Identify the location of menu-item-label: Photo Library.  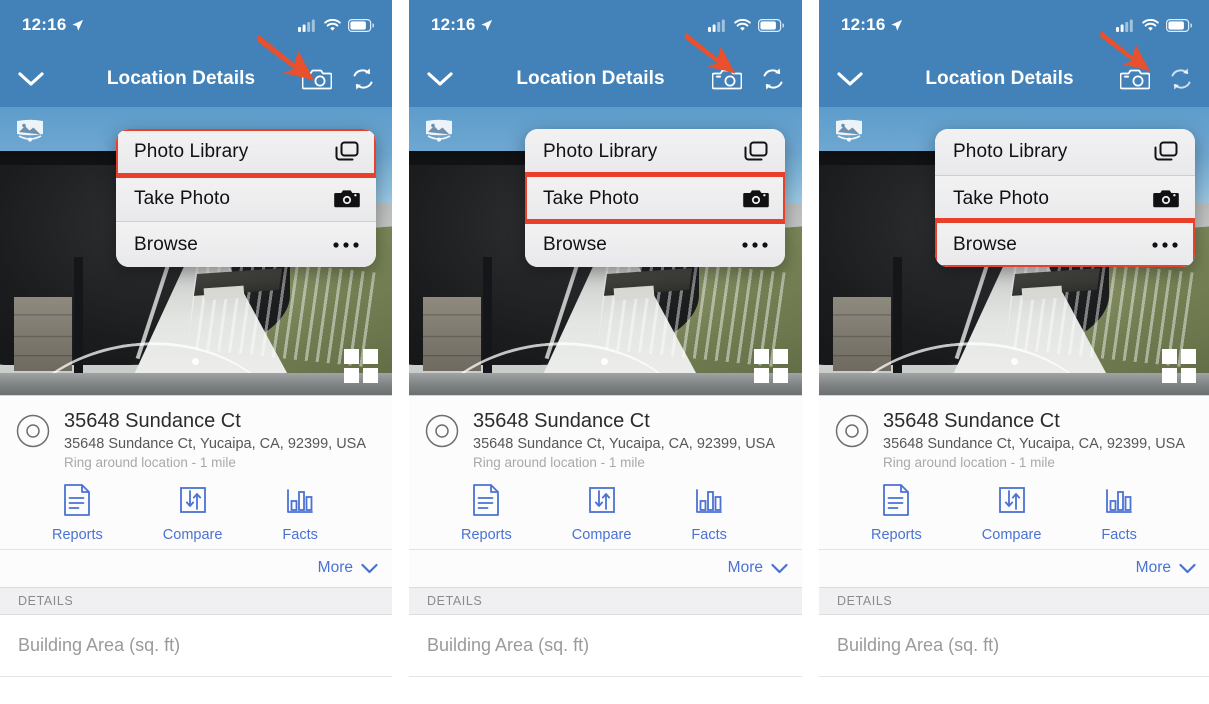
(600, 151).